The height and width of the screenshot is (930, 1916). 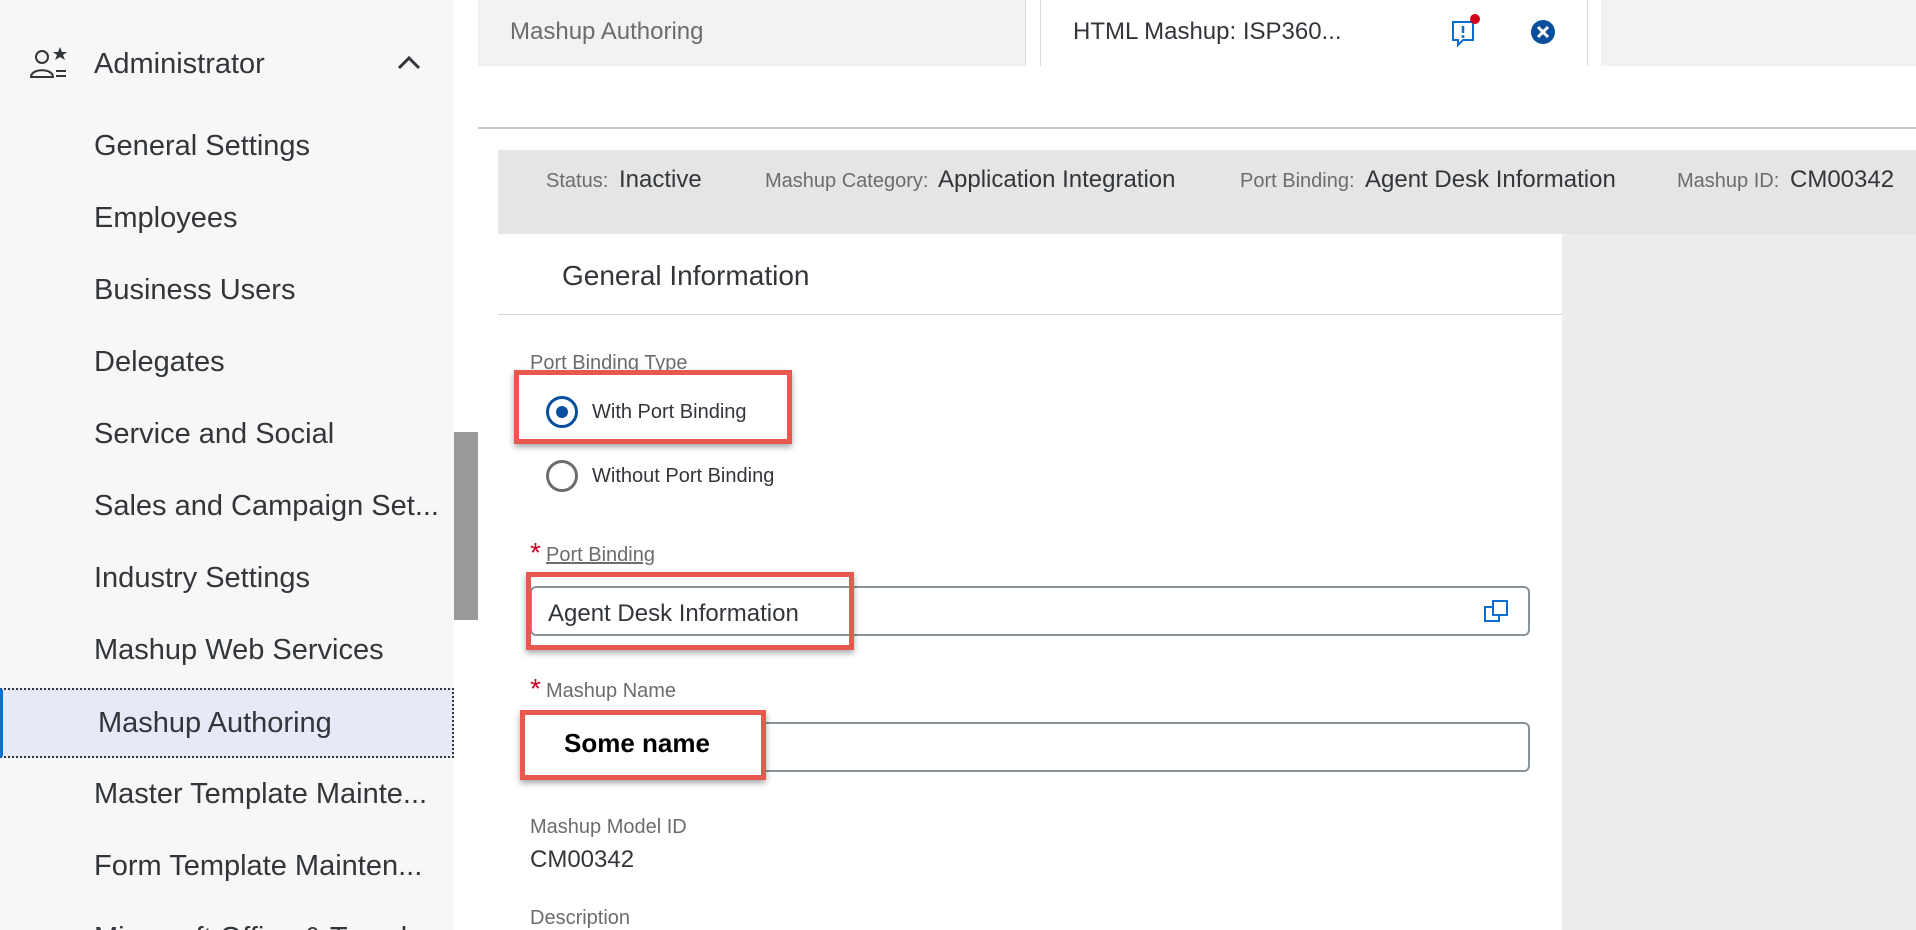 I want to click on message-alert-icon, so click(x=1465, y=31).